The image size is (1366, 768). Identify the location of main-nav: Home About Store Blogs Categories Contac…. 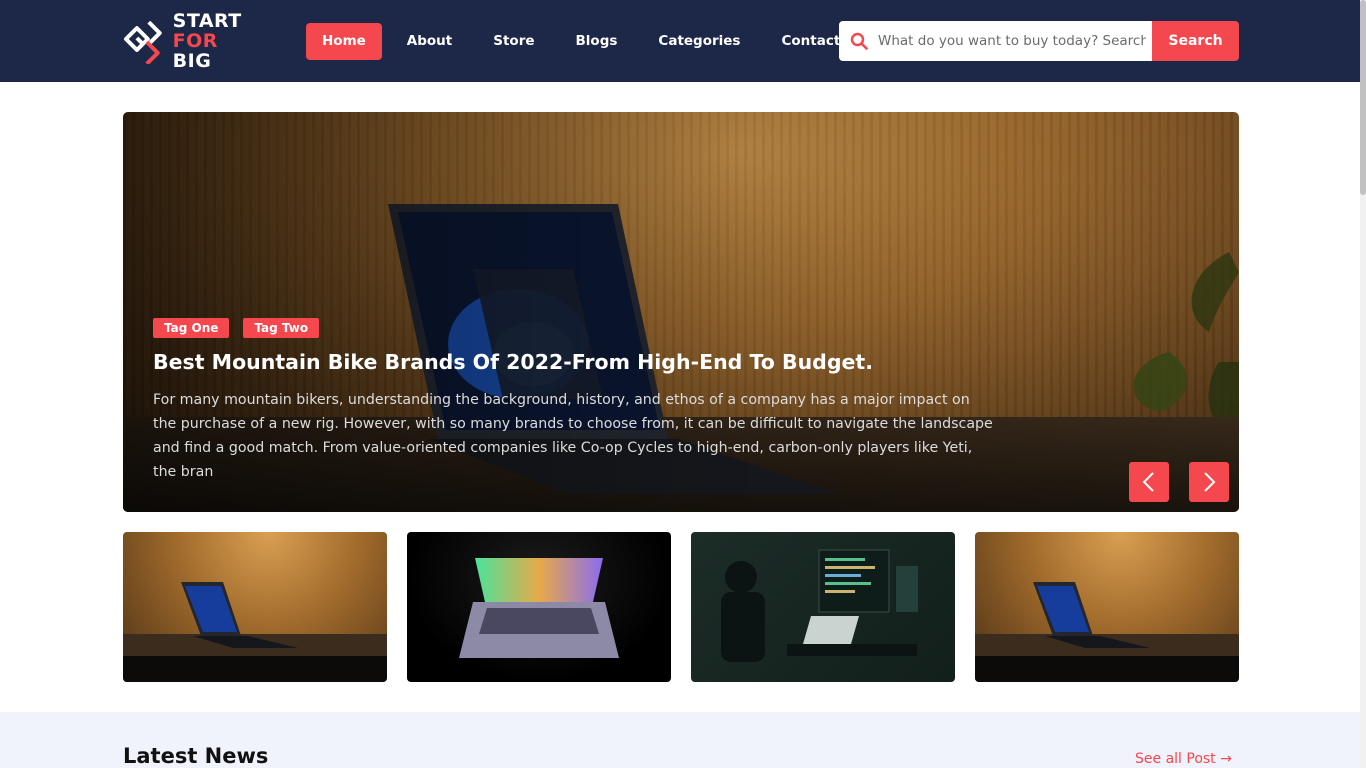
(581, 41).